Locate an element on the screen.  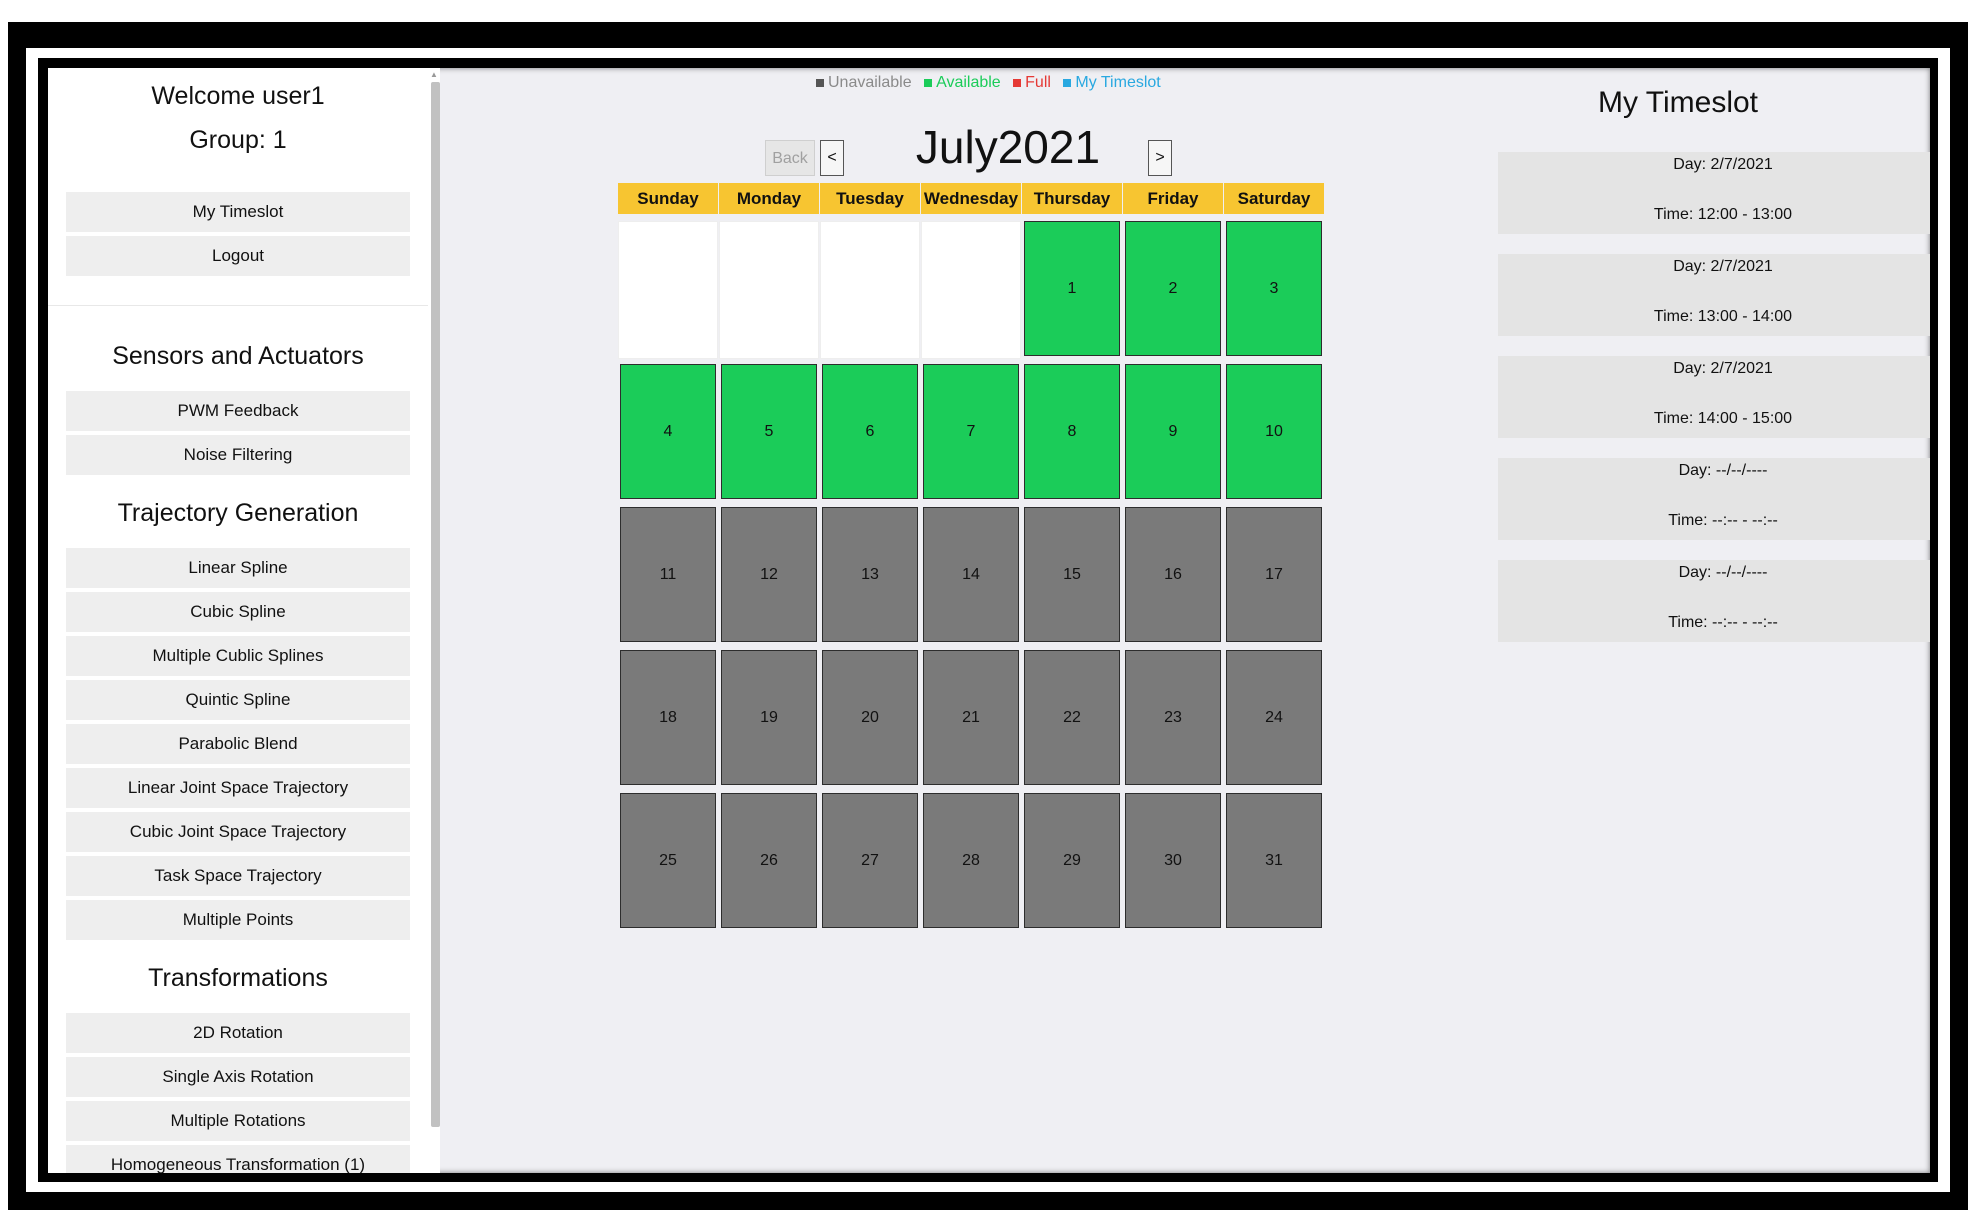
calendar-day-cell: 8 is located at coordinates (1072, 431).